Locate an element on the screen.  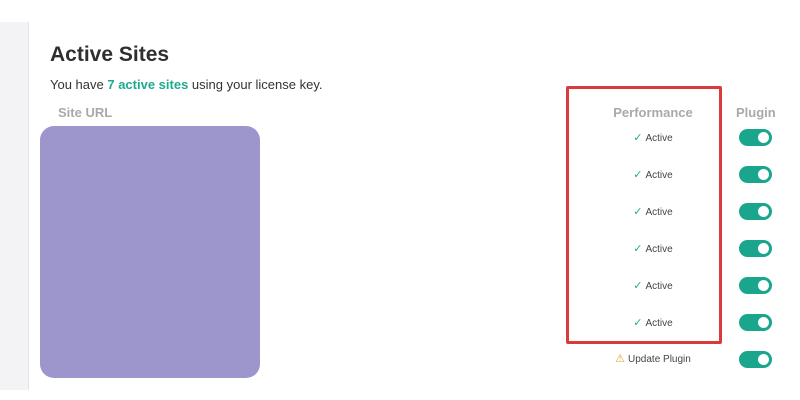
column-header-plugin: Plugin is located at coordinates (756, 112).